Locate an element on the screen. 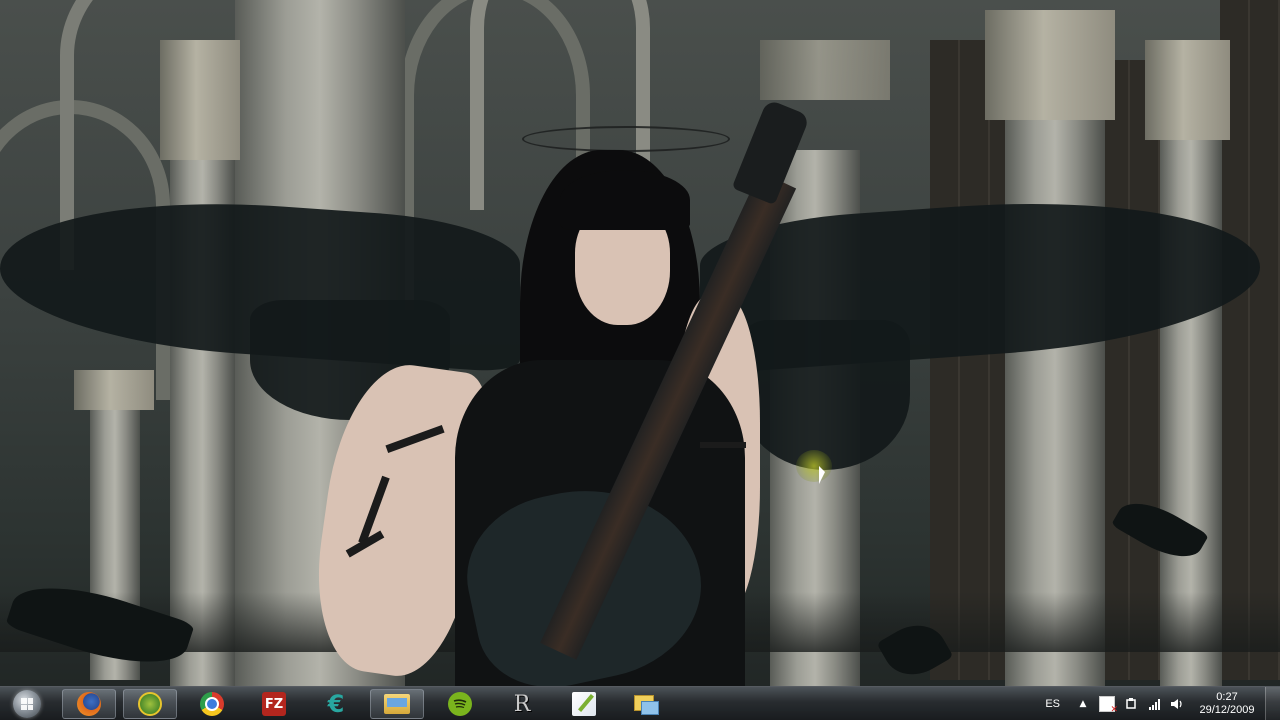  notepad-icon is located at coordinates (584, 704).